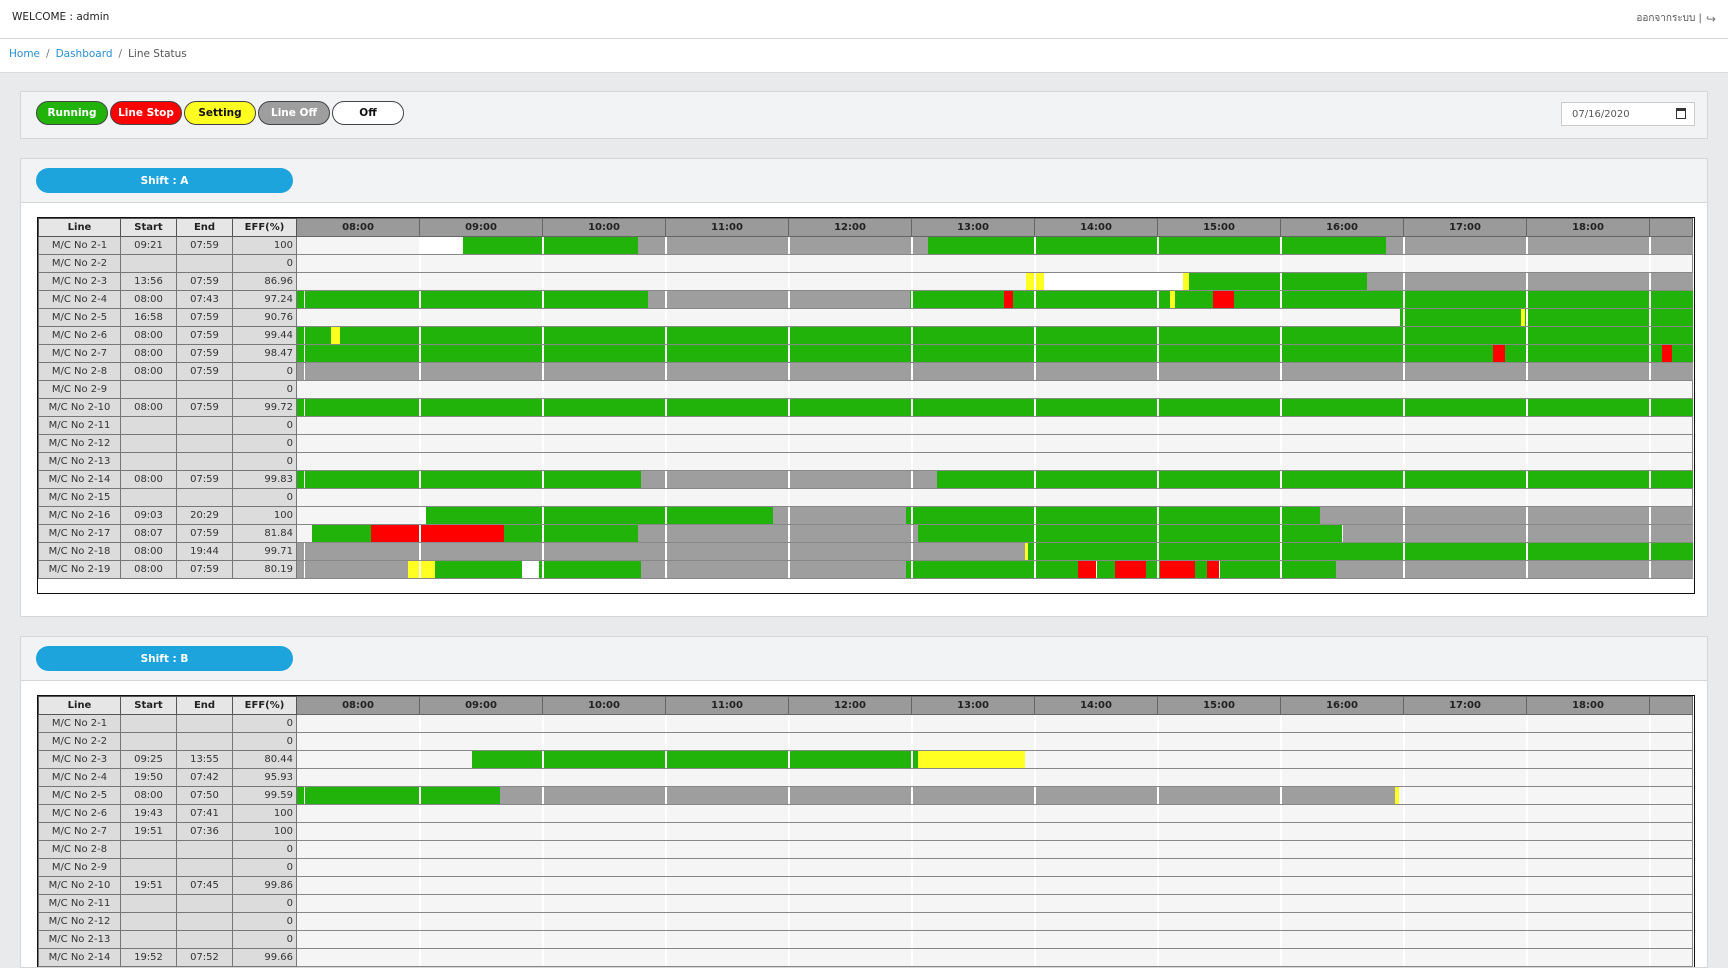  Describe the element at coordinates (1681, 113) in the screenshot. I see `calendar-icon` at that location.